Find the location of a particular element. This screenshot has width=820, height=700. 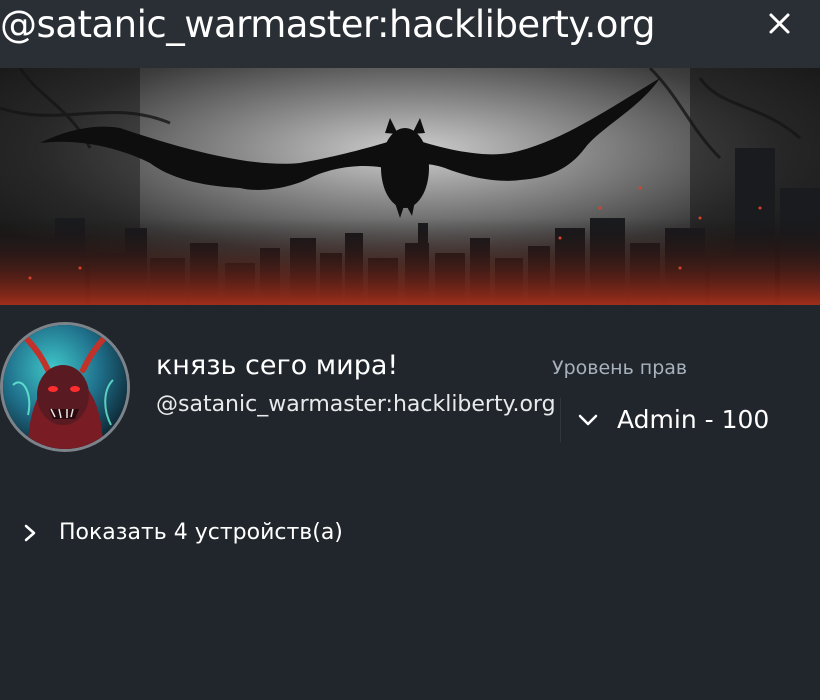

user-id: @satanic_warmaster:hackliberty.org is located at coordinates (356, 404).